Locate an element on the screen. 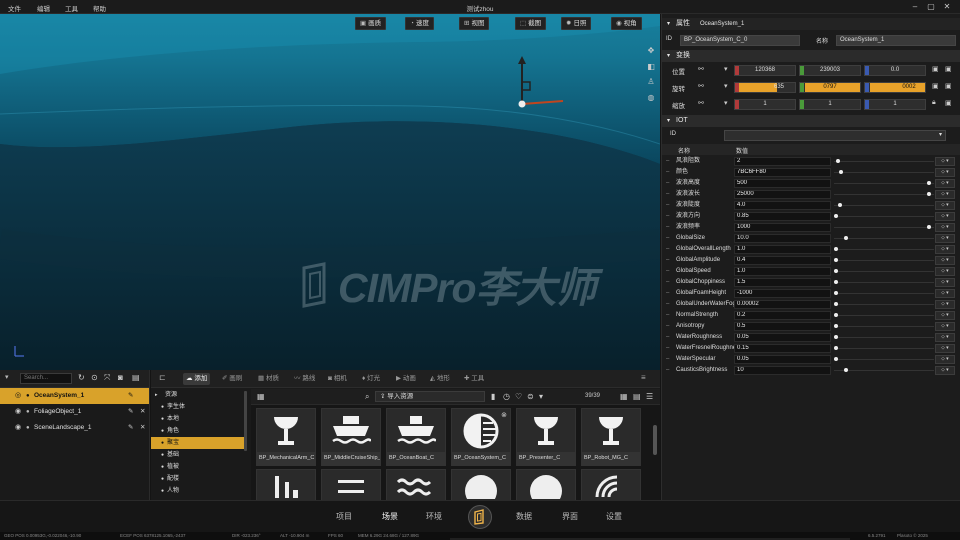  small-grid-icon: ▤ is located at coordinates (637, 396).